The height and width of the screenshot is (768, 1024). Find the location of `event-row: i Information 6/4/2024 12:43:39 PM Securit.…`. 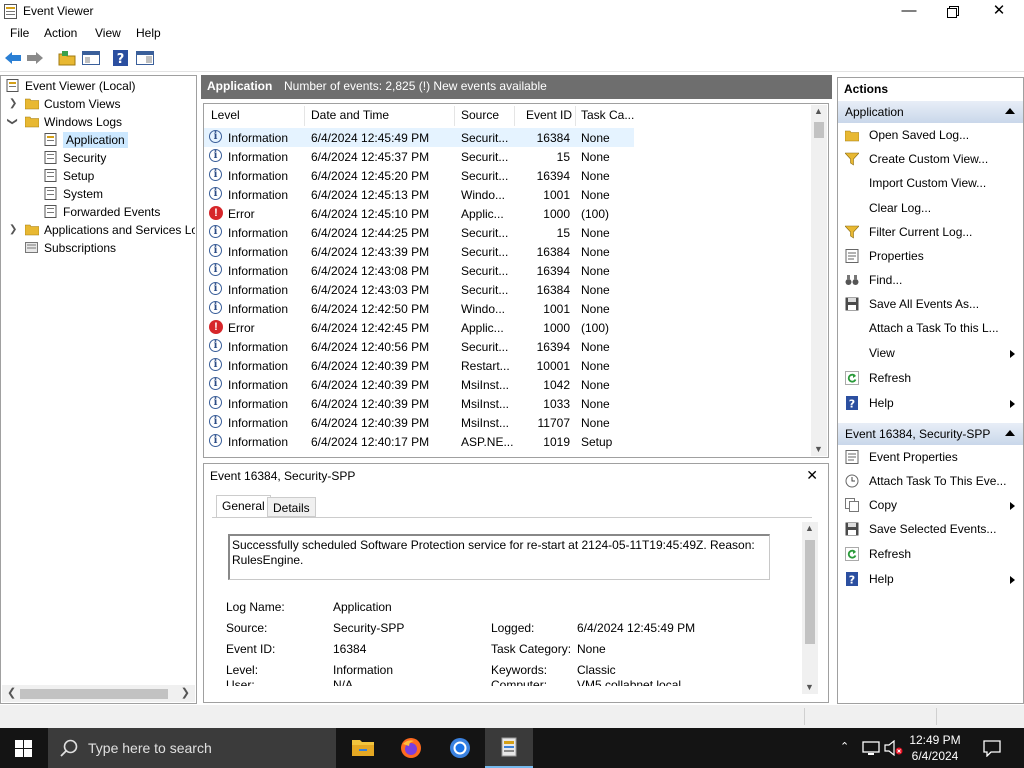

event-row: i Information 6/4/2024 12:43:39 PM Securit.… is located at coordinates (419, 251).